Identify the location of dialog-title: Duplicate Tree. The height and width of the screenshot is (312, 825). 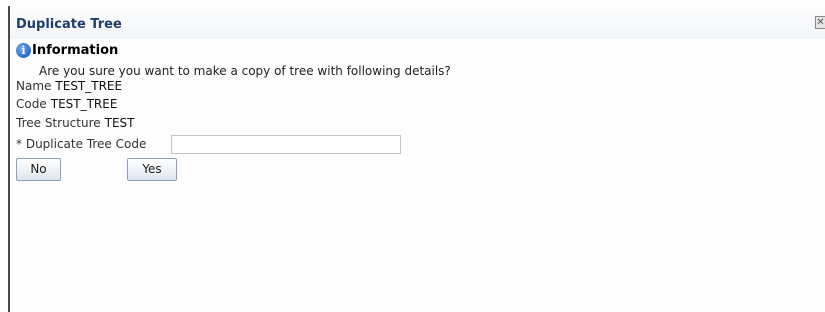
(69, 24).